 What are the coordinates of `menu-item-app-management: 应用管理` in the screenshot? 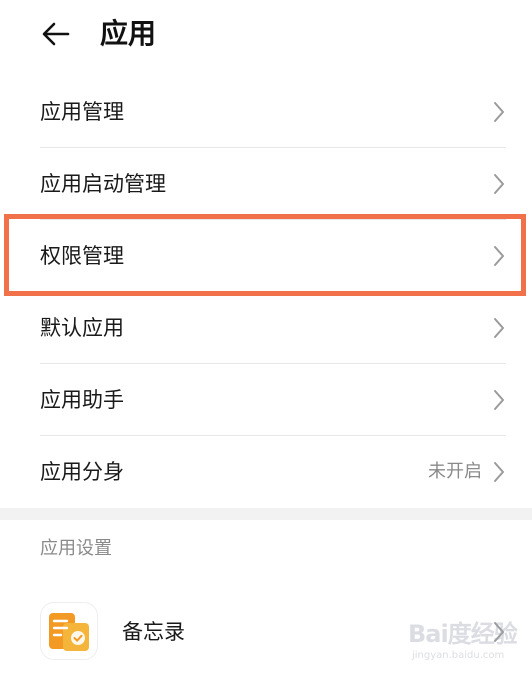 It's located at (266, 112).